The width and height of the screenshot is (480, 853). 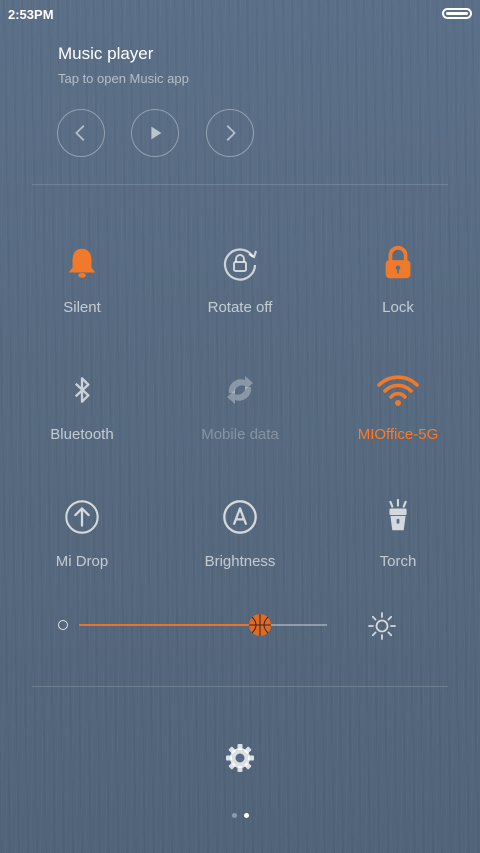 I want to click on toggle-label: Bluetooth, so click(x=82, y=434).